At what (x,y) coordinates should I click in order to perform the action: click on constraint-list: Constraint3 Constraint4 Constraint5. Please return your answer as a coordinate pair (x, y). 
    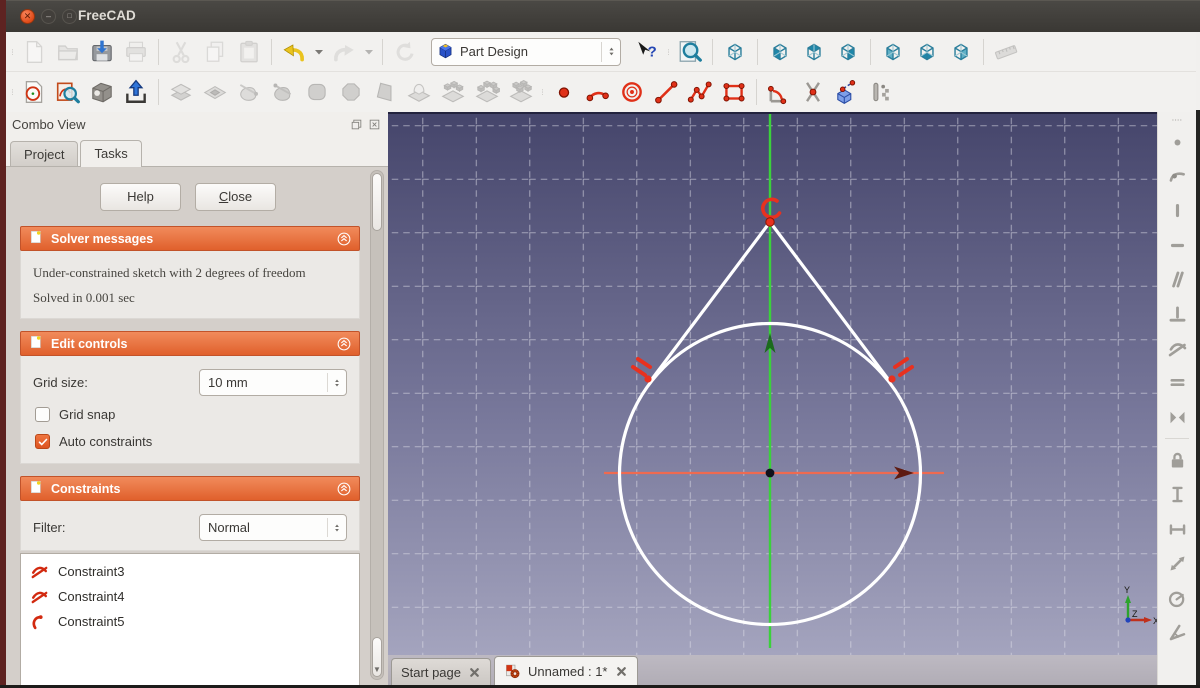
    Looking at the image, I should click on (190, 619).